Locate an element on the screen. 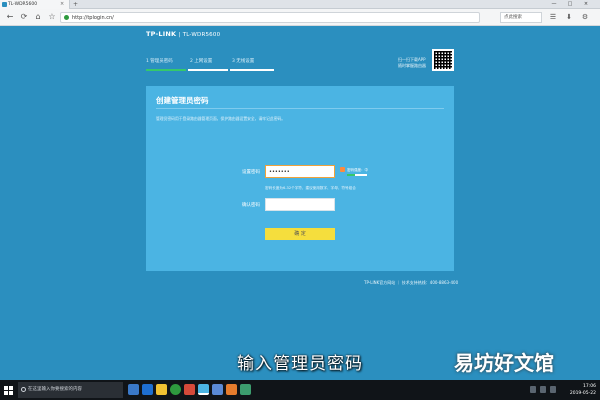 The width and height of the screenshot is (600, 400). page-footer: TP-LINK官方网站 ｜ 技术支持热线：400-8863-400 is located at coordinates (411, 282).